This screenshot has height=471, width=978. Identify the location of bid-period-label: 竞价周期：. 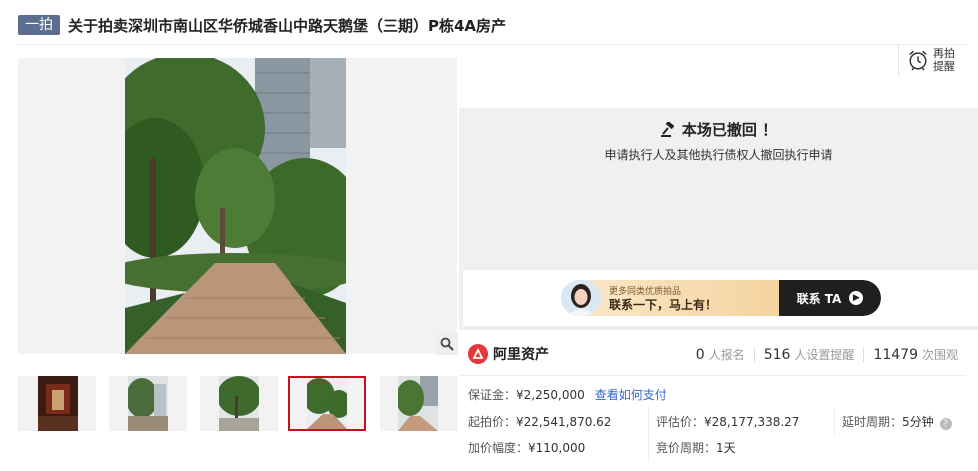
(686, 448).